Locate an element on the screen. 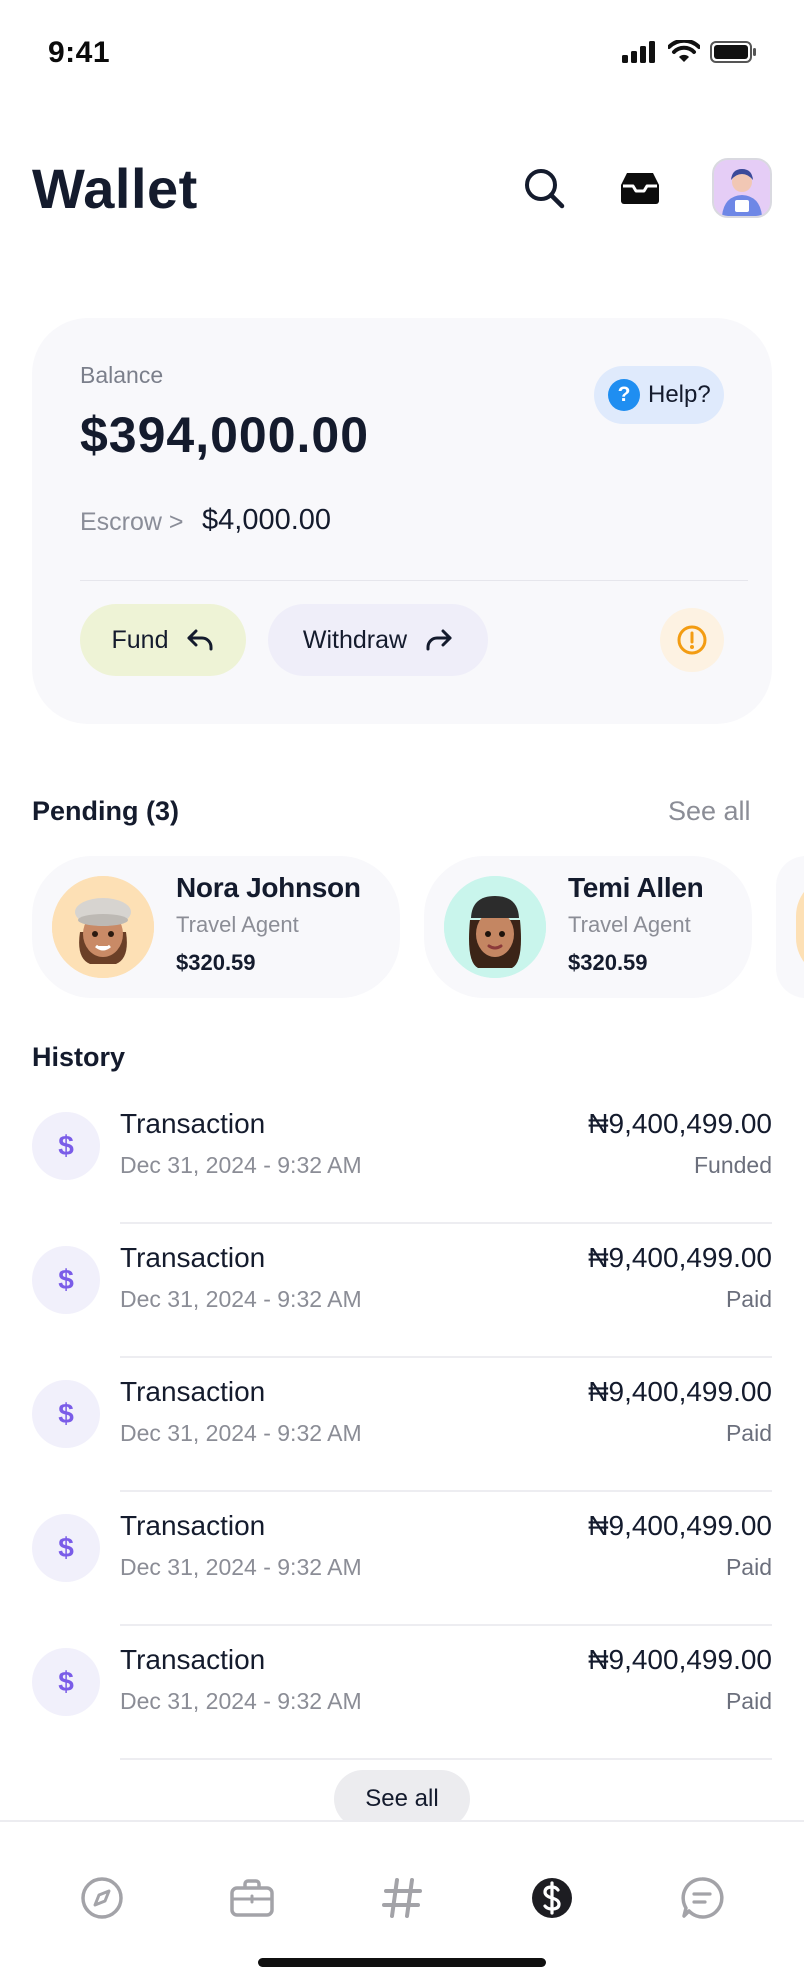 The height and width of the screenshot is (1982, 804). bottom-nav is located at coordinates (402, 1901).